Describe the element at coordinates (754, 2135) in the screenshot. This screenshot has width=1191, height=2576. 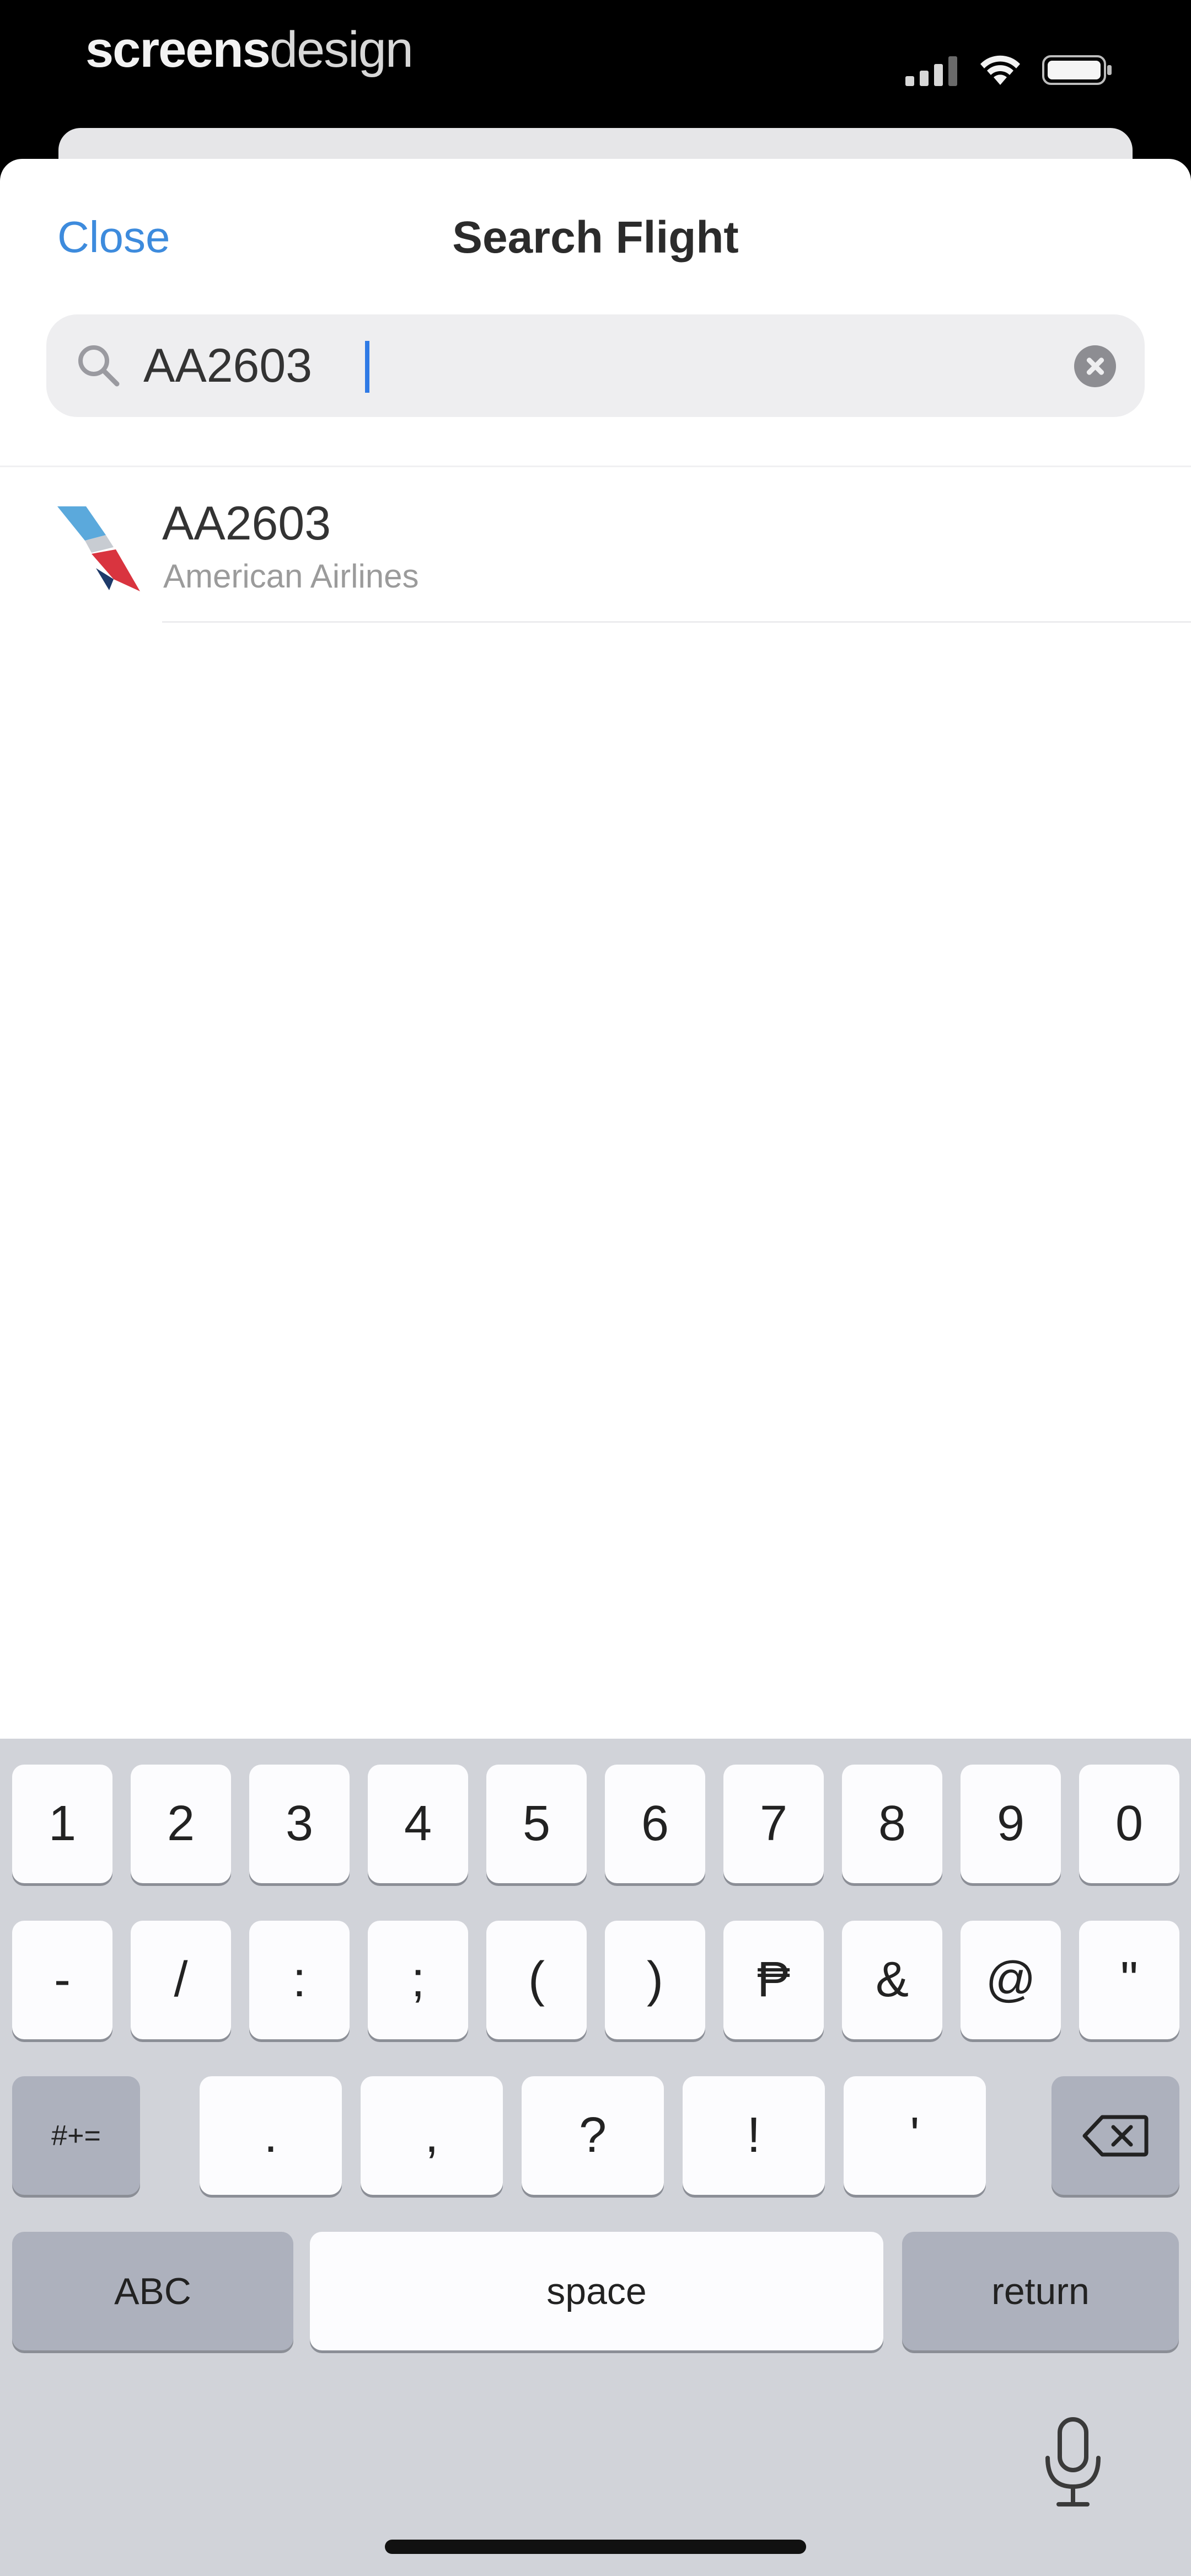
I see `key-exclamation: !` at that location.